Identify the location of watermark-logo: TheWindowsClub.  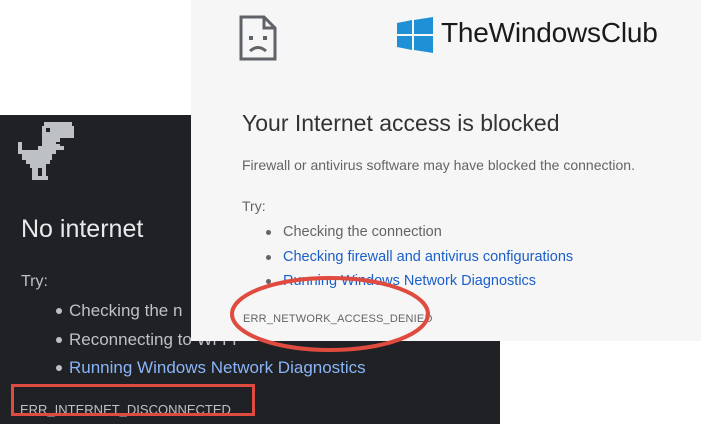
(547, 35).